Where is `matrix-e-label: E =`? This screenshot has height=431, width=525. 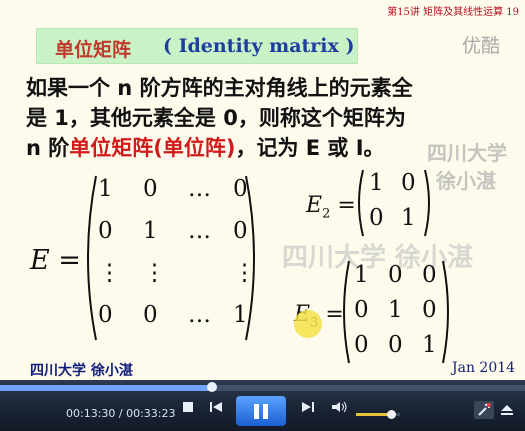
matrix-e-label: E = is located at coordinates (55, 260).